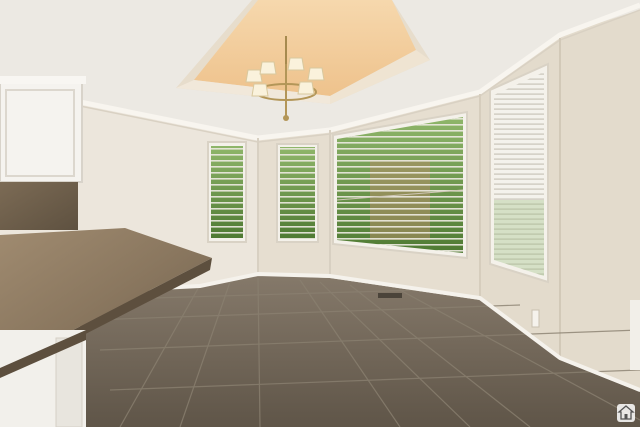 The width and height of the screenshot is (640, 427). Describe the element at coordinates (227, 192) in the screenshot. I see `left-window` at that location.